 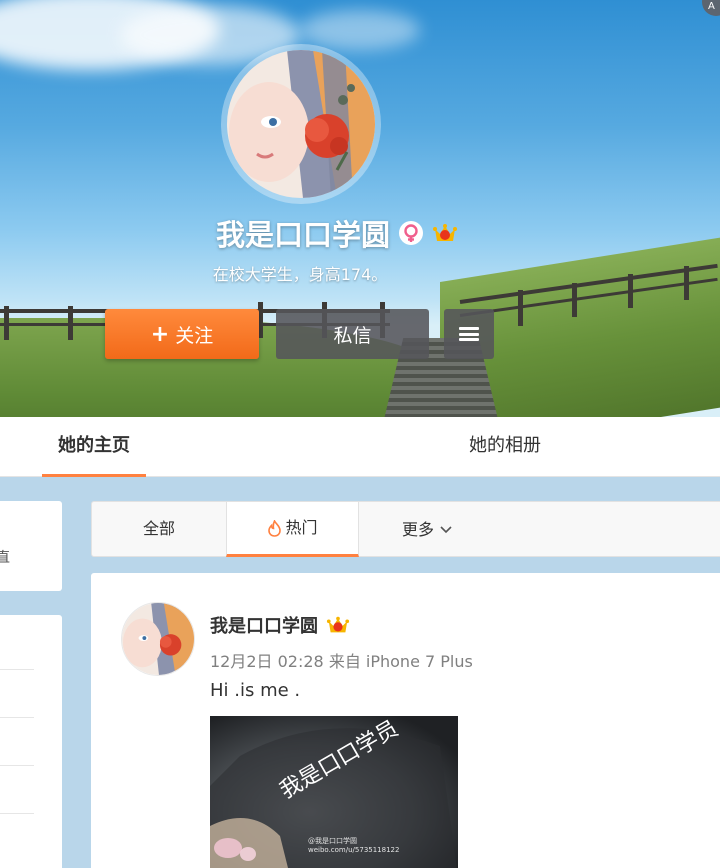 I want to click on message-label: 私信, so click(x=352, y=335).